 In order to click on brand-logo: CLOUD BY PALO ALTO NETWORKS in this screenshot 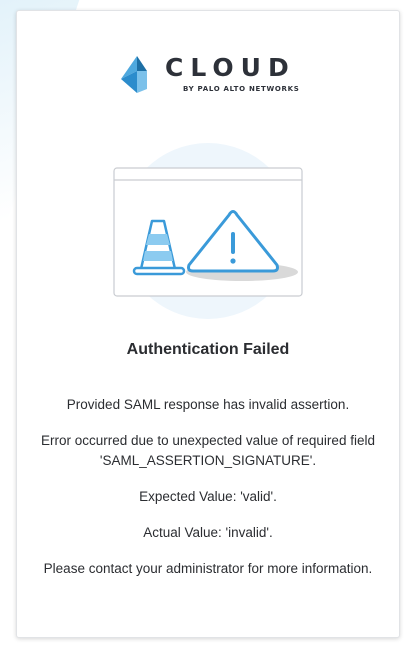, I will do `click(212, 78)`.